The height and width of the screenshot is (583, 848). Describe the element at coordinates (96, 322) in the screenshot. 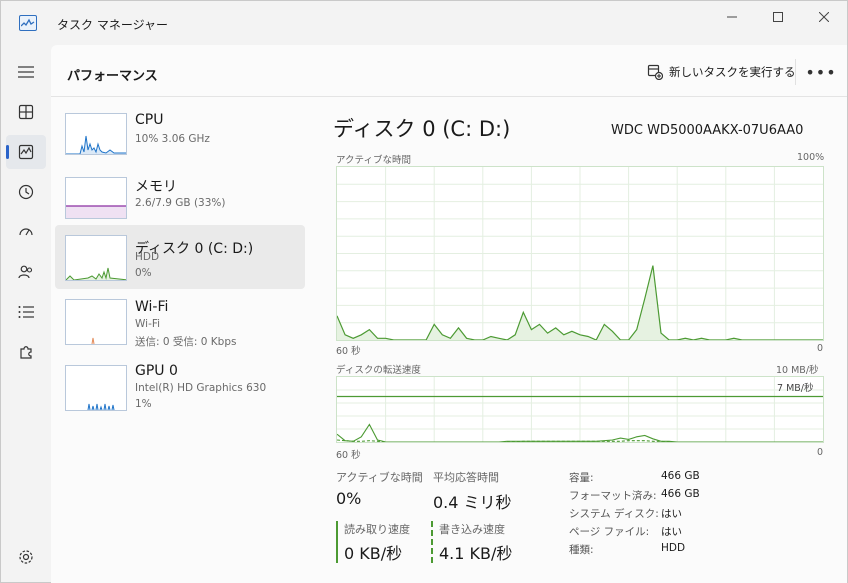

I see `wifi-thumbnail-graph` at that location.